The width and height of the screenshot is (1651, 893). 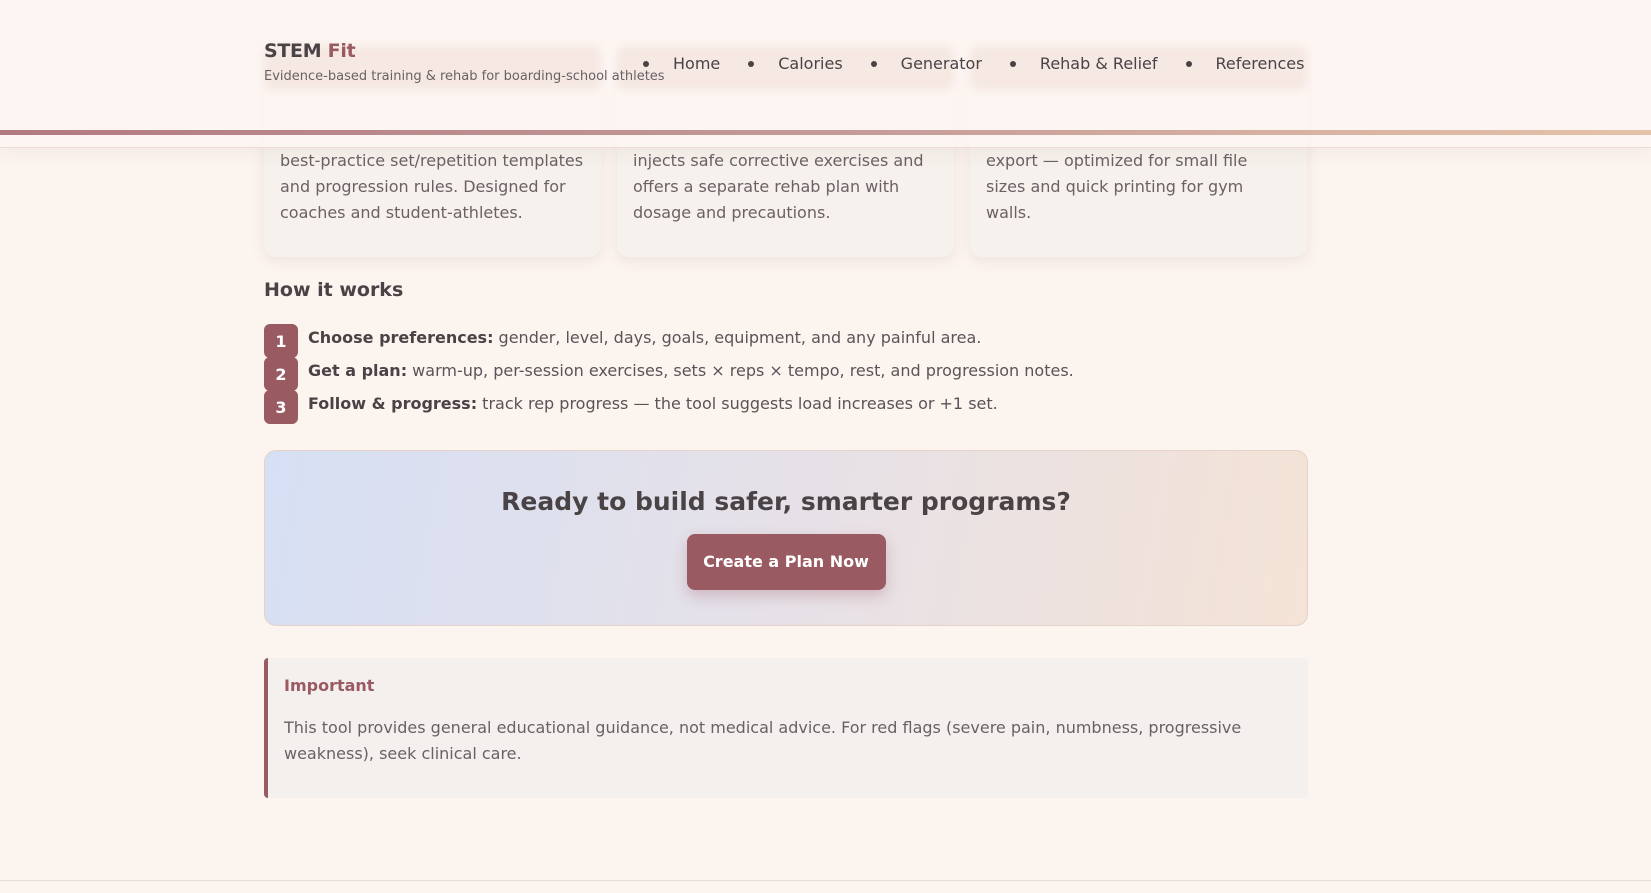 What do you see at coordinates (358, 370) in the screenshot?
I see `step-label: Get a plan:` at bounding box center [358, 370].